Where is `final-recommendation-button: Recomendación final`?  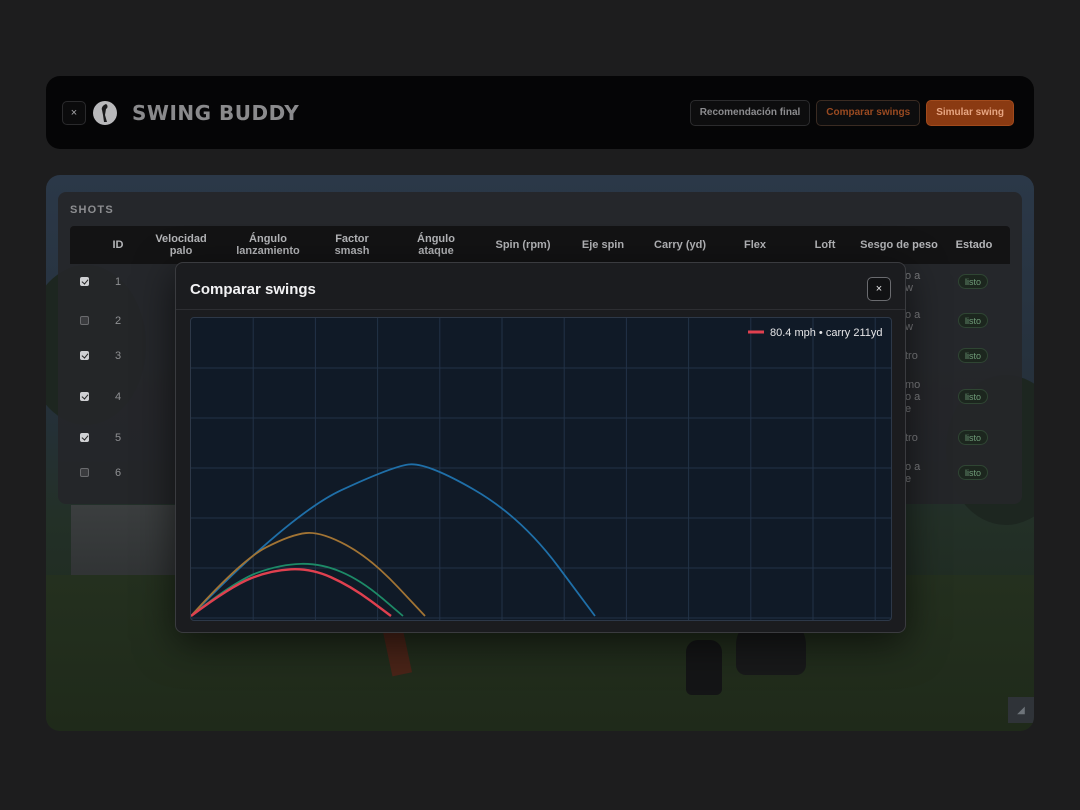
final-recommendation-button: Recomendación final is located at coordinates (750, 112).